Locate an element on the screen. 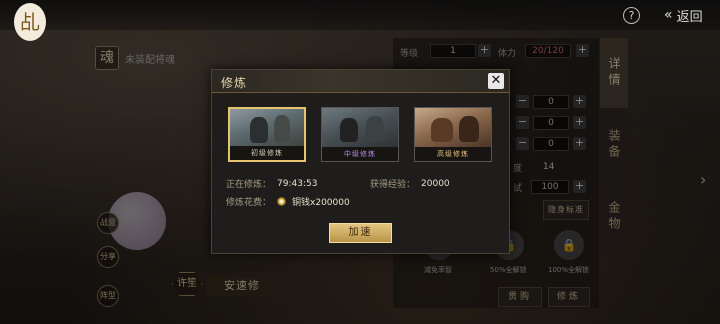 Image resolution: width=720 pixels, height=324 pixels. cost-label: 修炼花费： is located at coordinates (249, 203).